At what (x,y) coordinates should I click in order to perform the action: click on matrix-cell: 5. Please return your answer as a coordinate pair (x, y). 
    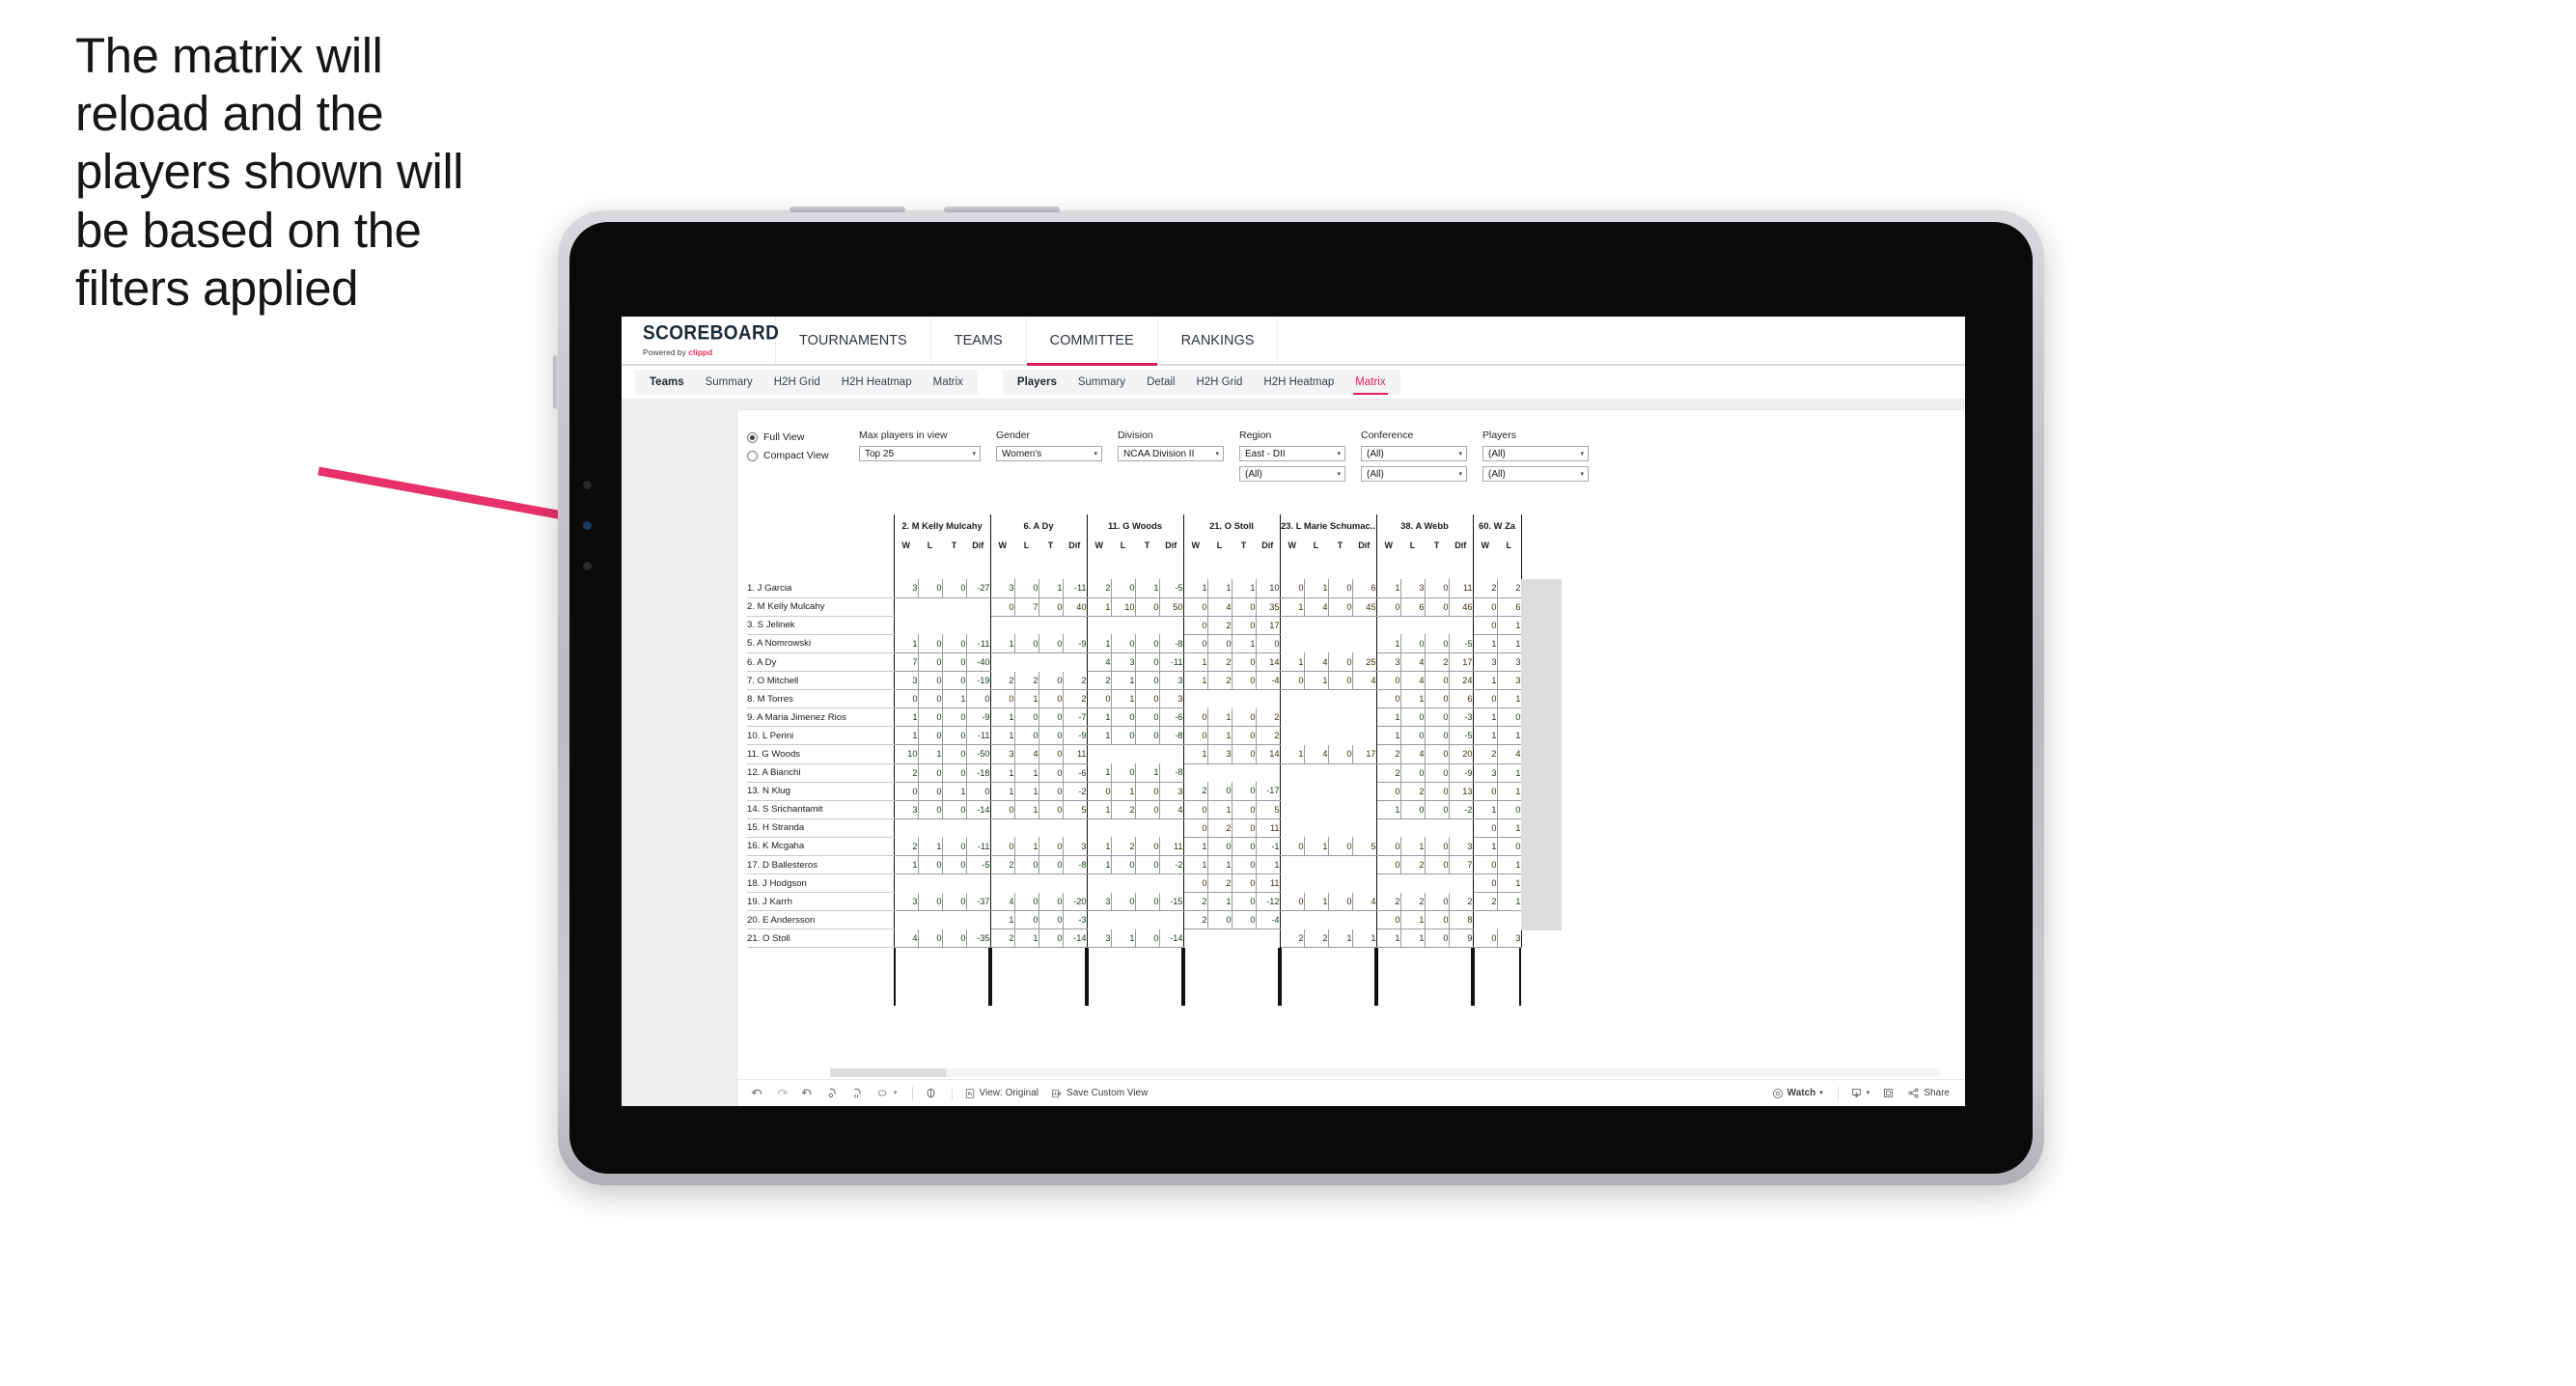
    Looking at the image, I should click on (1364, 847).